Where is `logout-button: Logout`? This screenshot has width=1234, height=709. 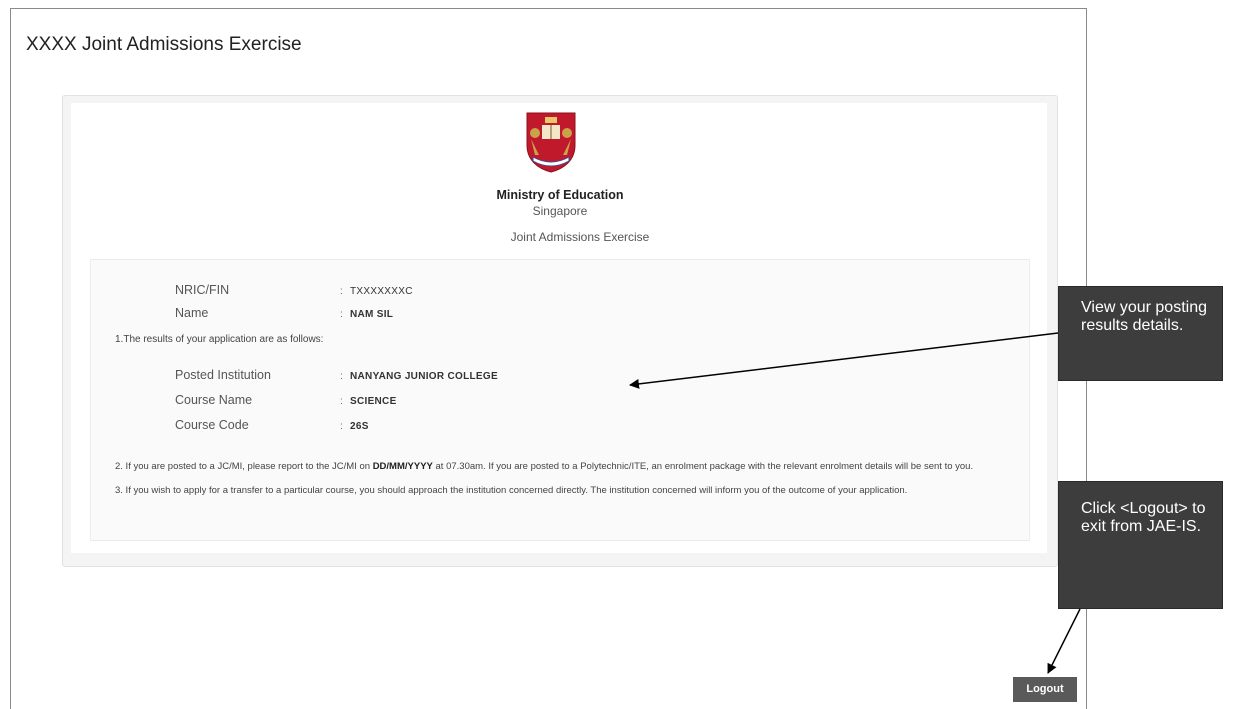 logout-button: Logout is located at coordinates (1045, 689).